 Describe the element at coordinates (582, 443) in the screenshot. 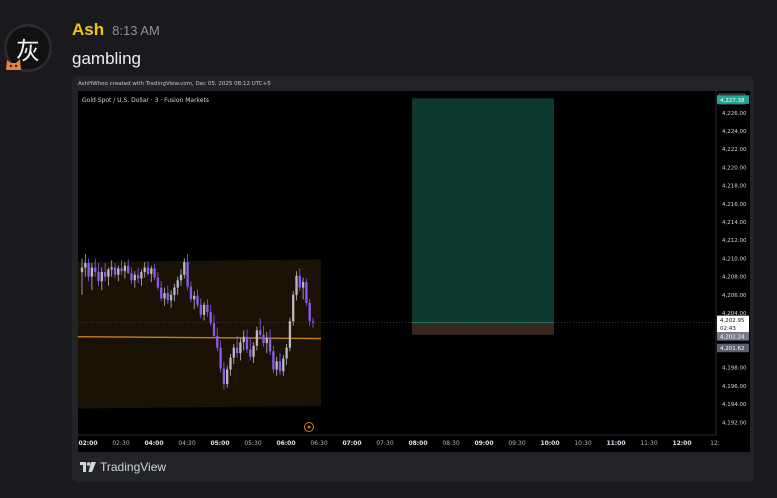

I see `time-tick-label: 10:30` at that location.